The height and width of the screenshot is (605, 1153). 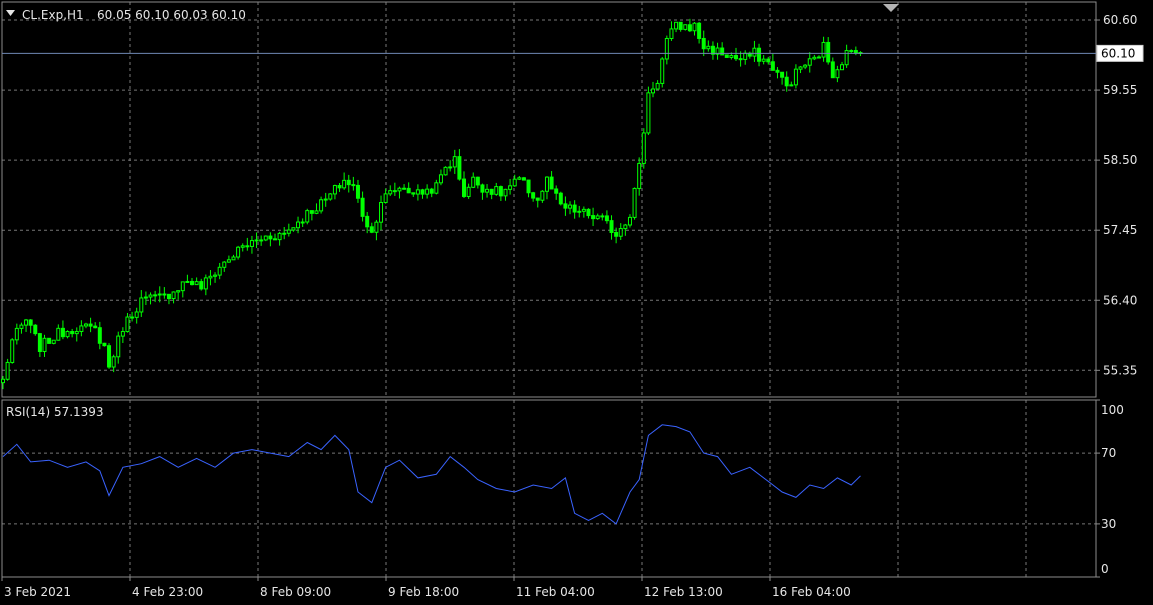 I want to click on current-price-tag: 60.10, so click(x=1120, y=53).